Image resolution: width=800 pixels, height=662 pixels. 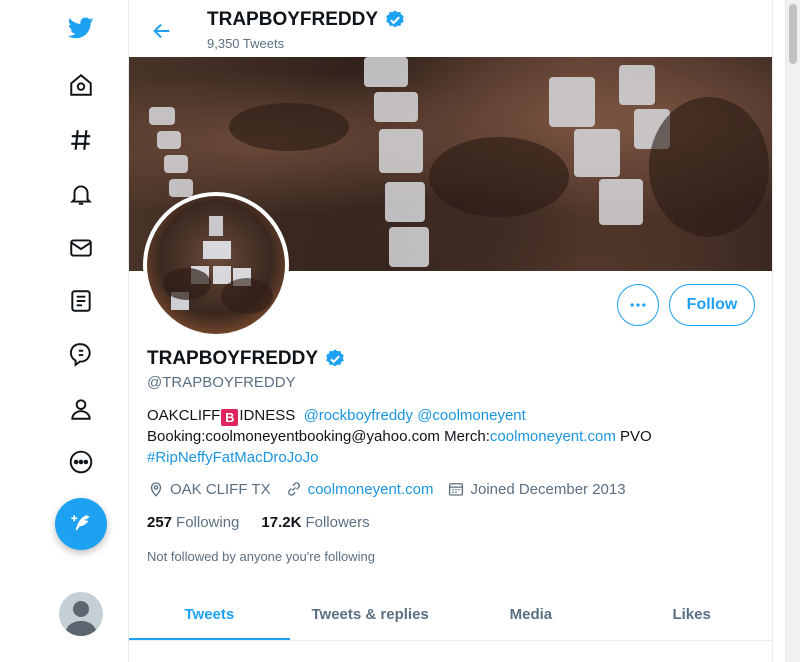 I want to click on more-actions-button, so click(x=638, y=305).